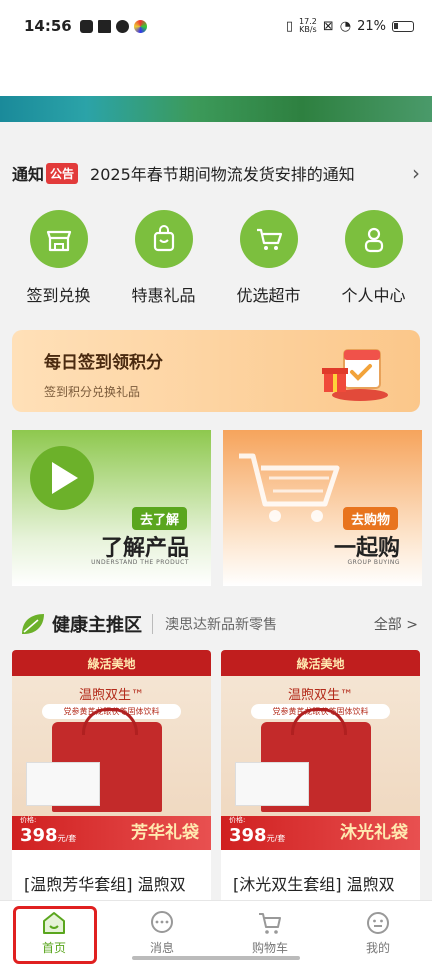  I want to click on product-image: 綠活美地 温煦双生™ 党参黄芪龙眼茯苓固体饮料 价格: 398元/套 芳华礼袋, so click(111, 750).